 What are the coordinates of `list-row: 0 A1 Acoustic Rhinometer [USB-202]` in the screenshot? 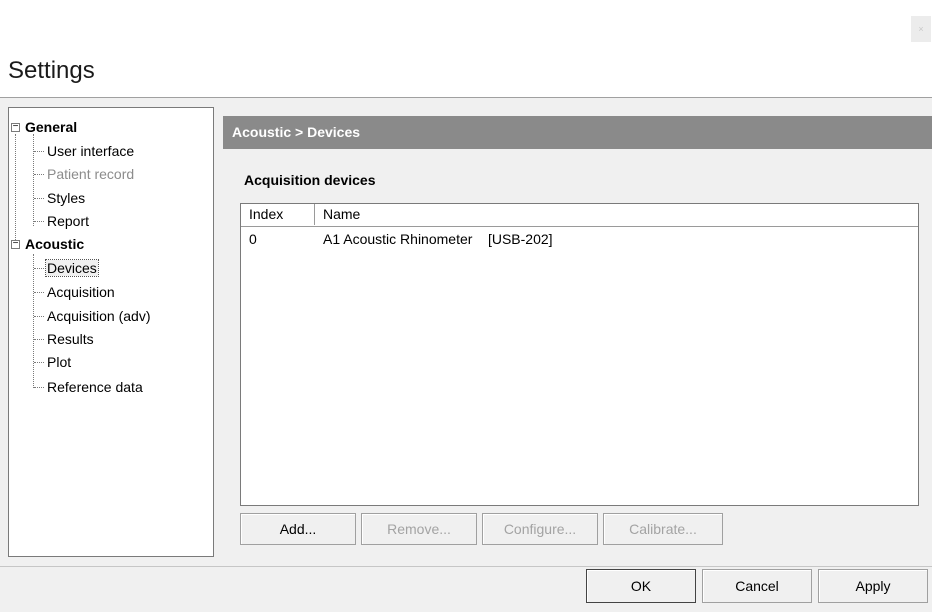 It's located at (579, 239).